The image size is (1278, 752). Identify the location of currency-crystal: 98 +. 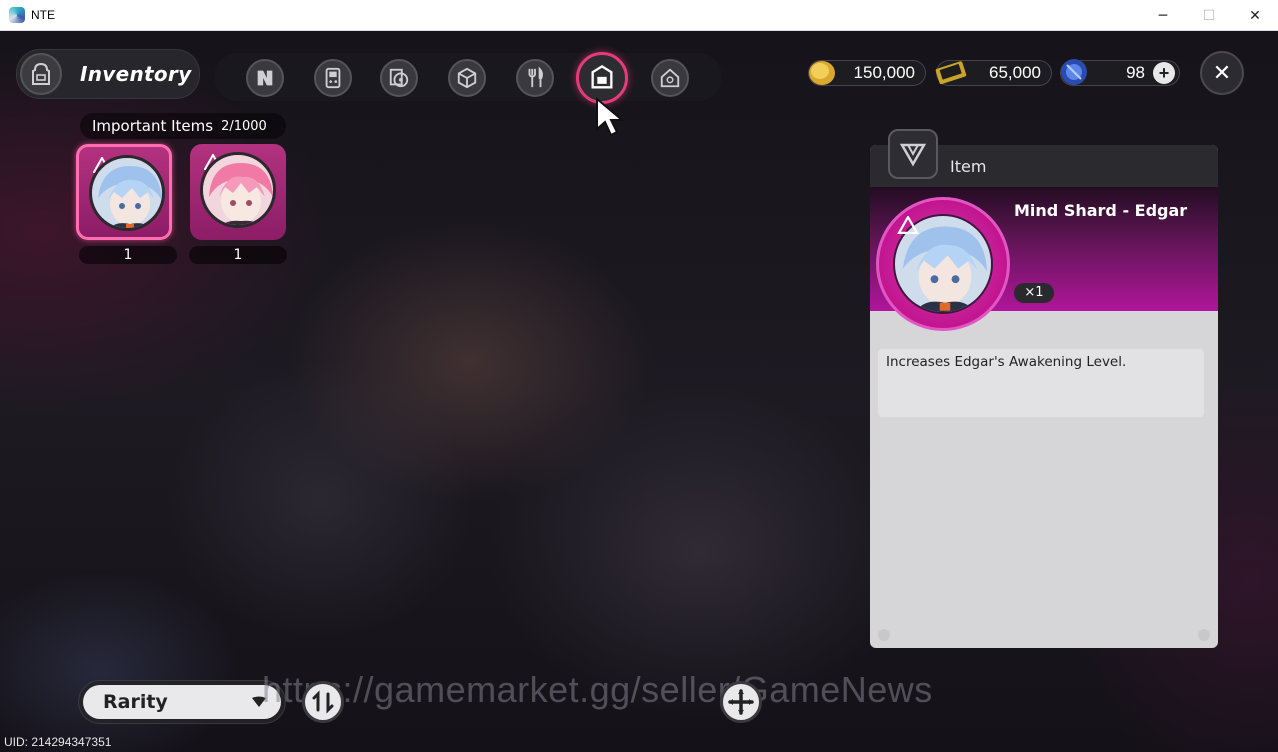
(1120, 72).